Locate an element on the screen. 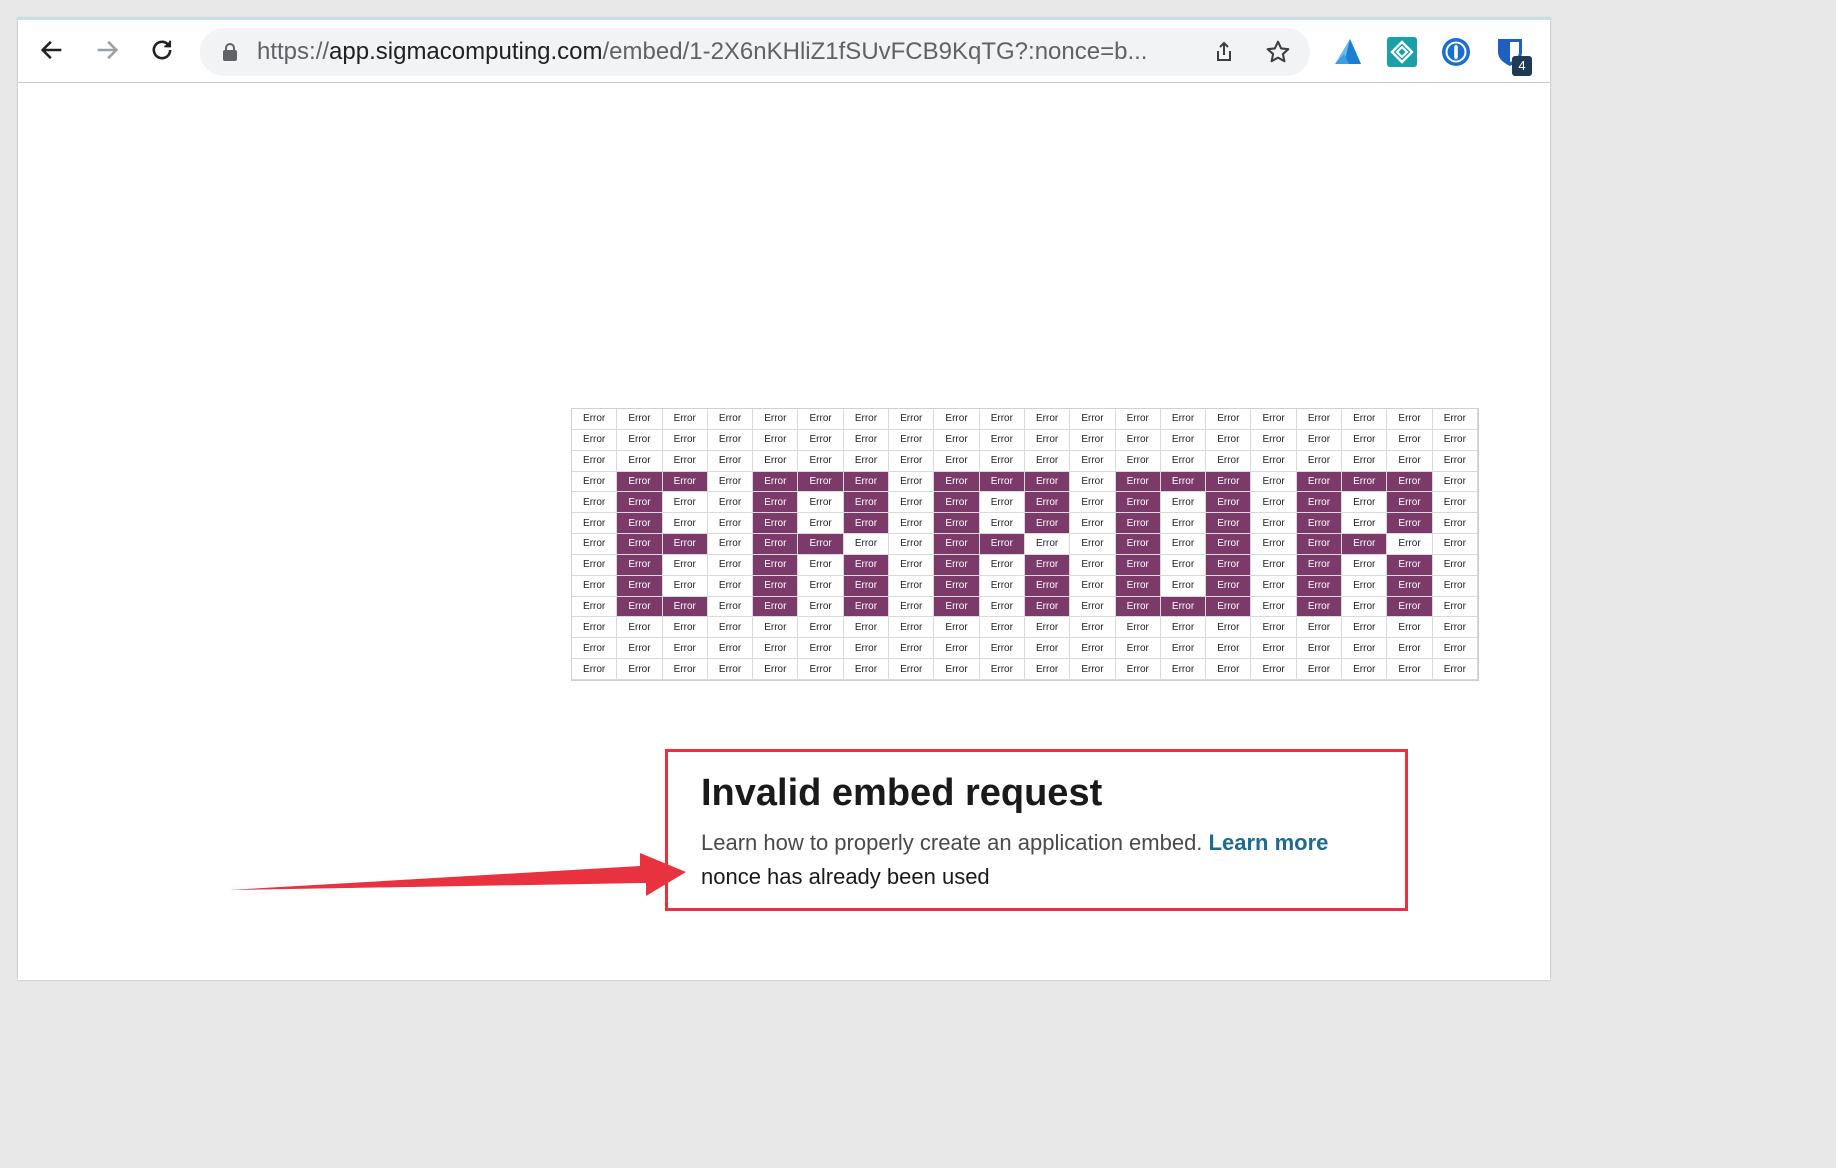  arrow-shape is located at coordinates (457, 874).